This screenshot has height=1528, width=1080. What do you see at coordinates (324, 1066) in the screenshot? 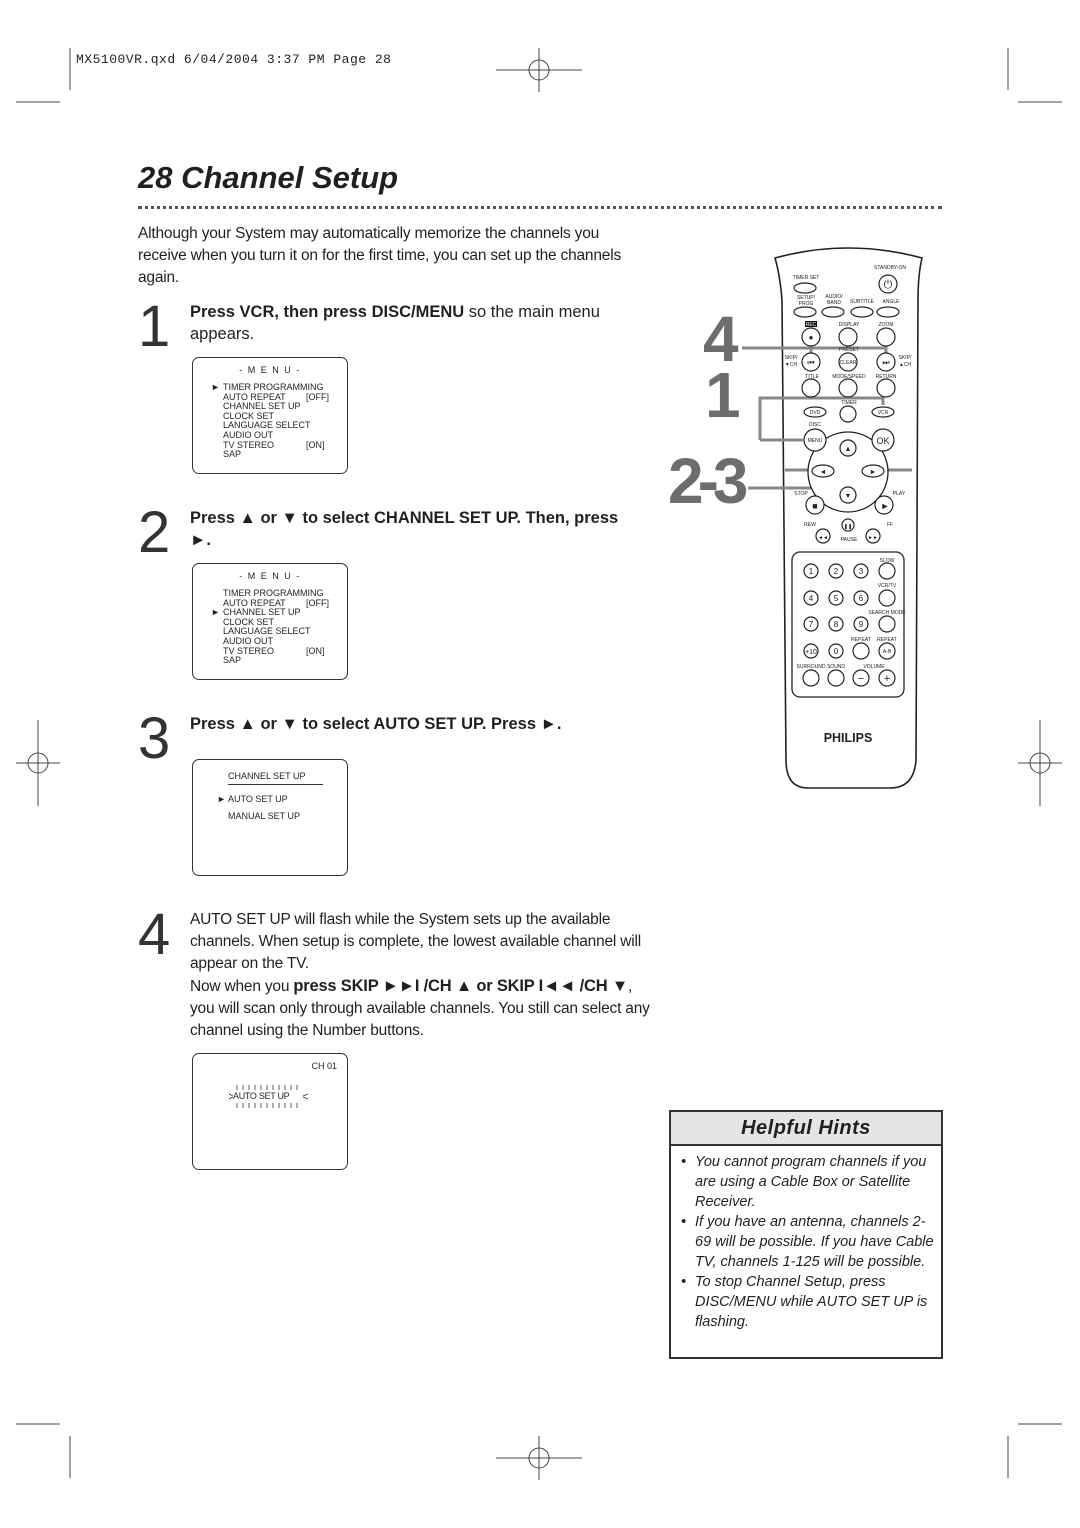
I see `channel-number: CH 01` at bounding box center [324, 1066].